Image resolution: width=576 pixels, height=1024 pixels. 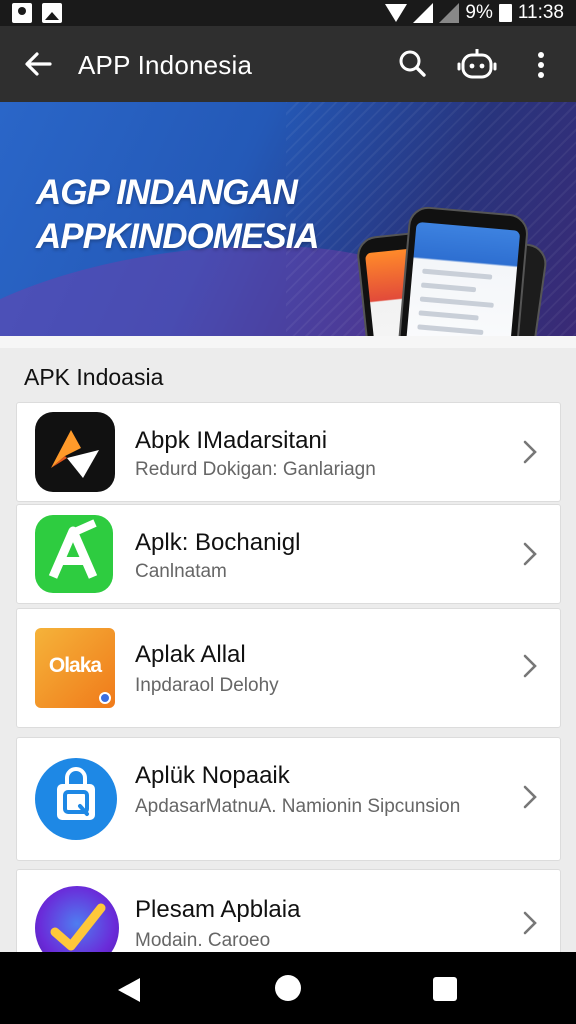 What do you see at coordinates (105, 698) in the screenshot?
I see `app-icon-badge` at bounding box center [105, 698].